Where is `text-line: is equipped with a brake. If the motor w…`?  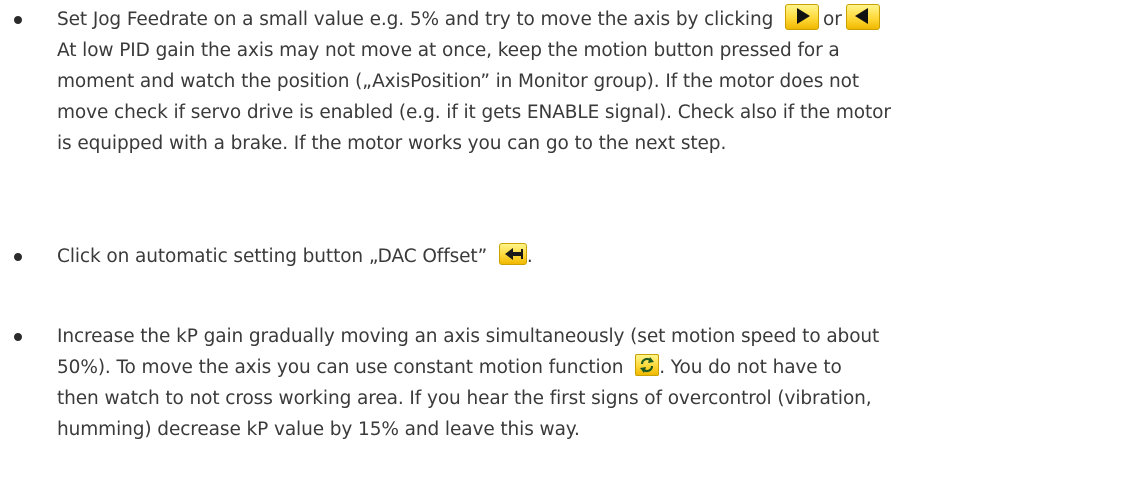 text-line: is equipped with a brake. If the motor w… is located at coordinates (392, 143).